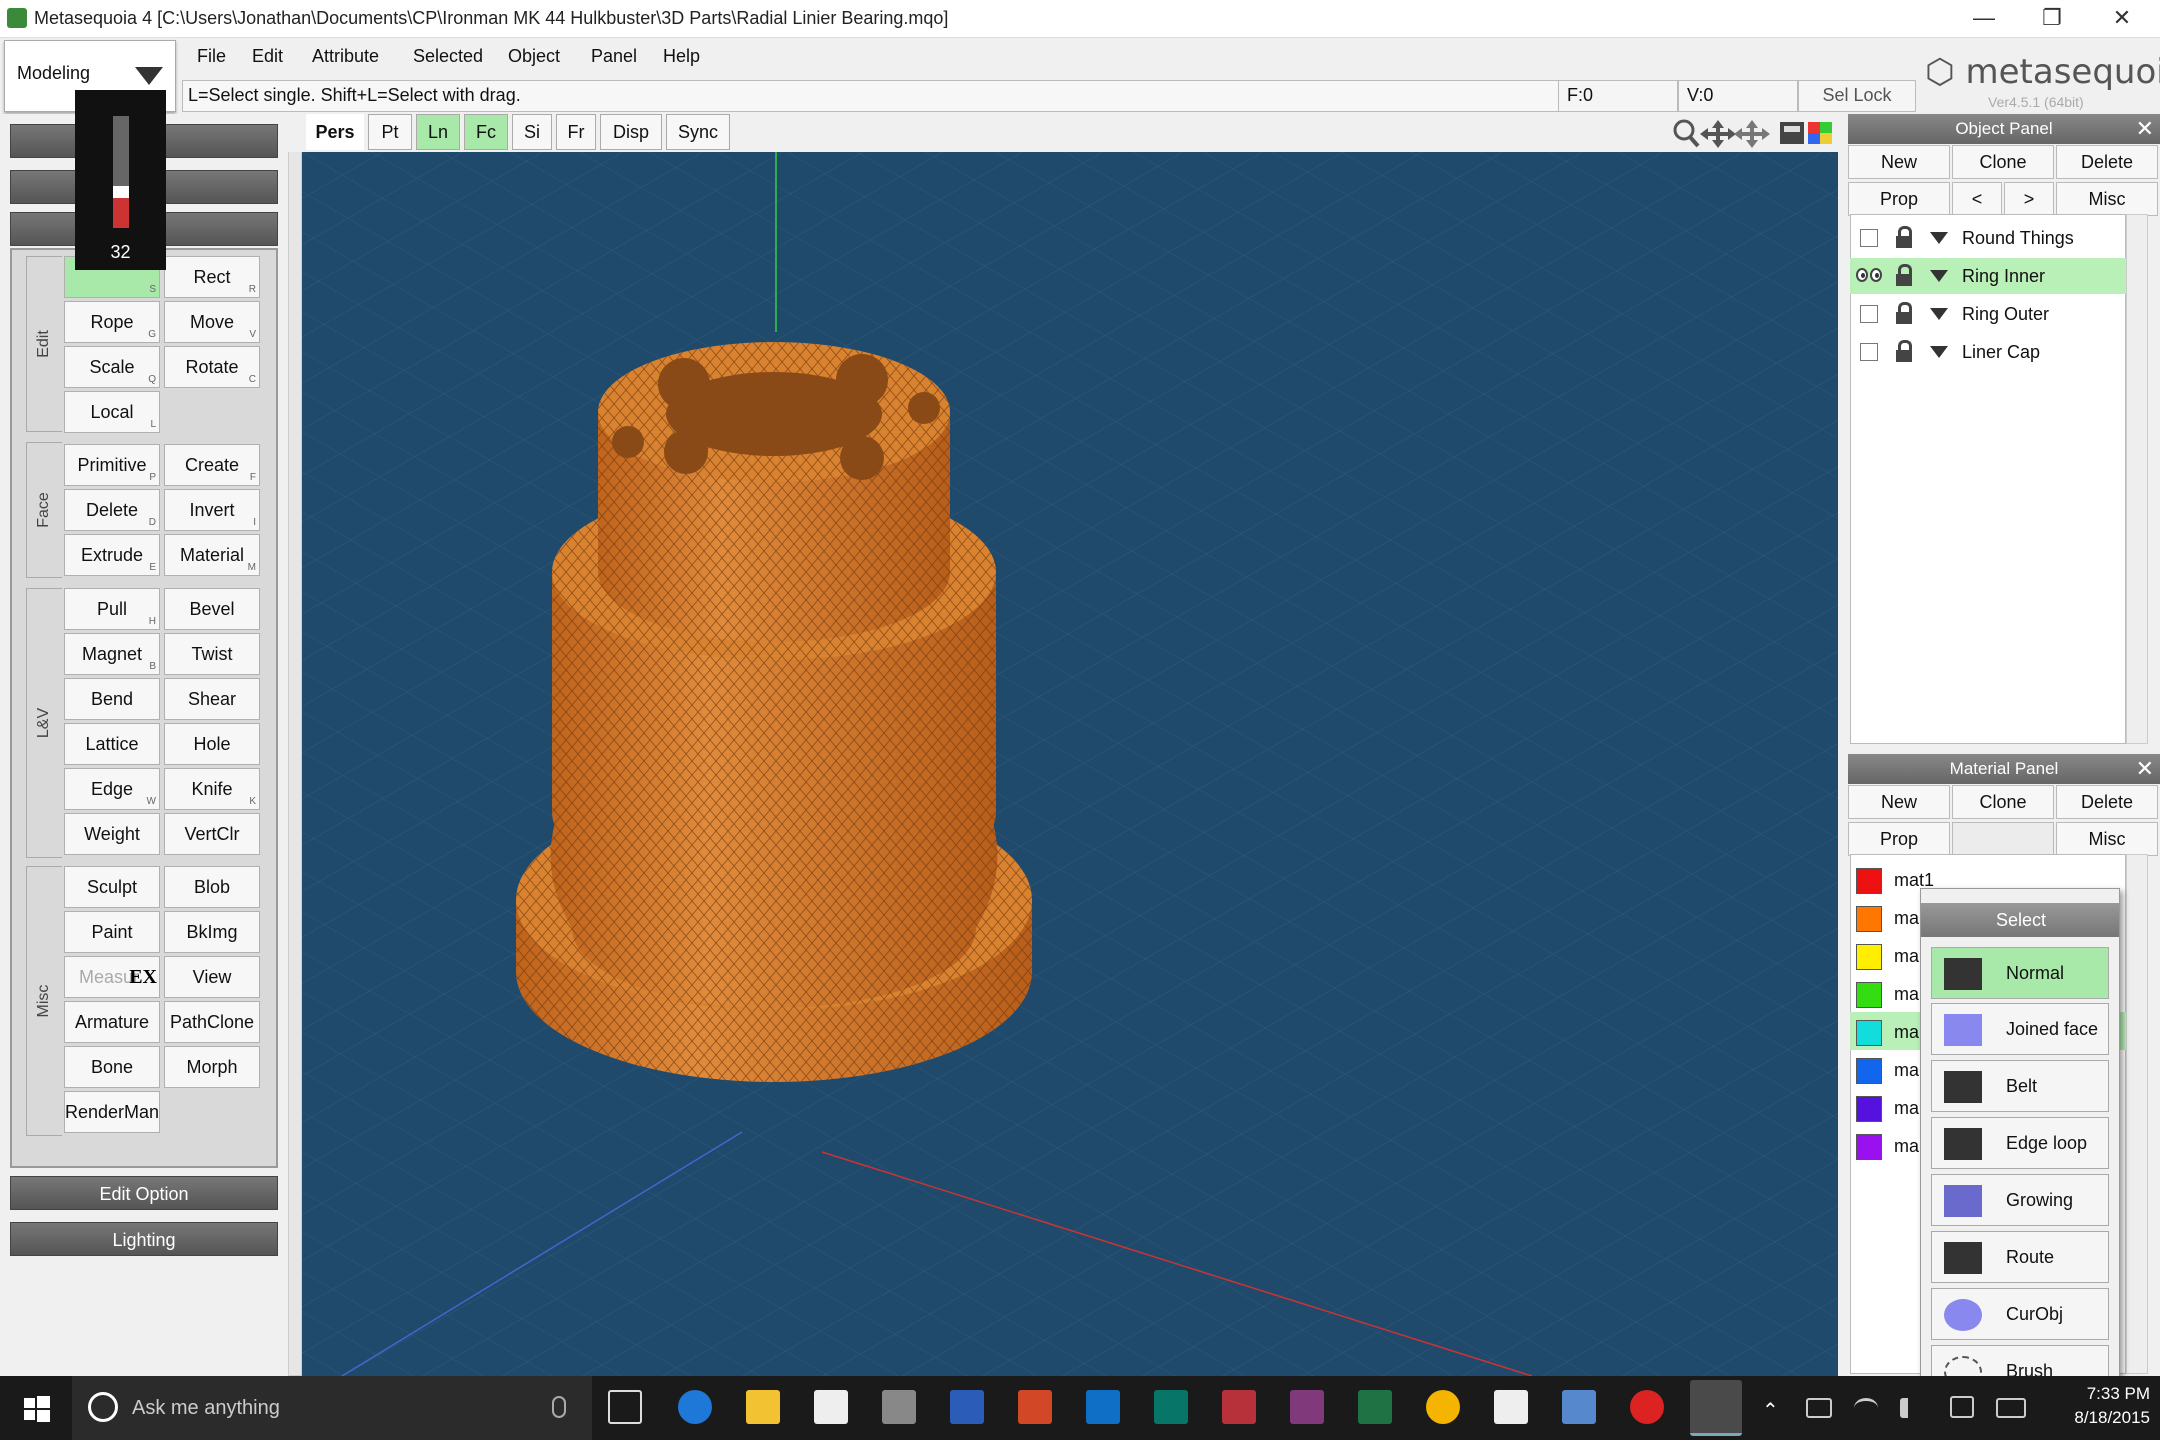 The width and height of the screenshot is (2160, 1440). I want to click on extrude-tool-button: Extrude E, so click(112, 555).